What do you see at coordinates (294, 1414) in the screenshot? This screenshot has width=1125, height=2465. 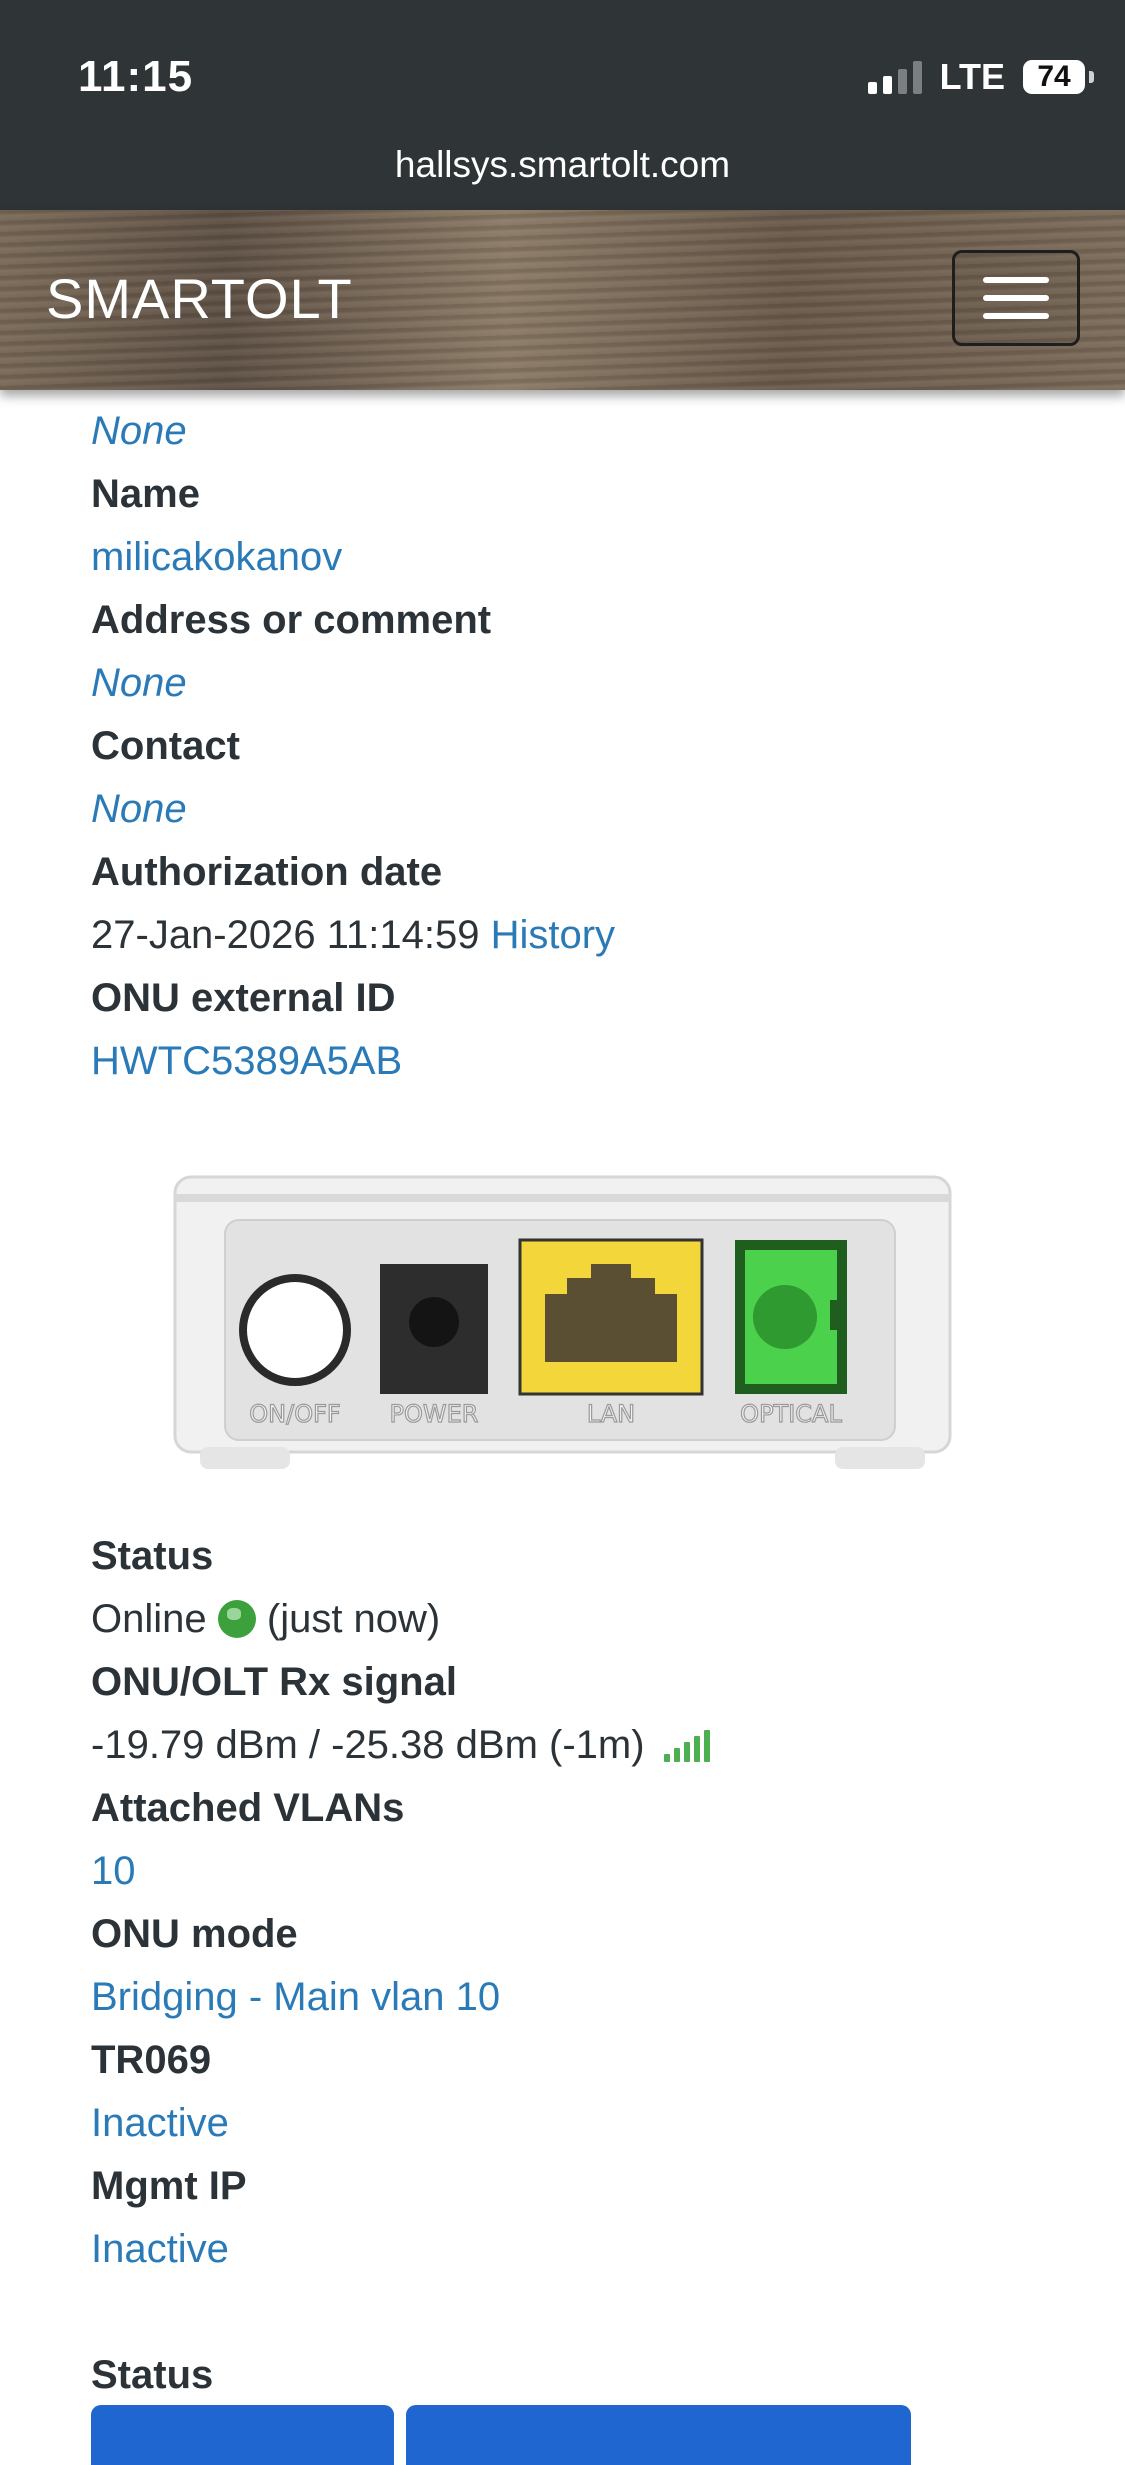 I see `port-label-onoff: ON/OFF` at bounding box center [294, 1414].